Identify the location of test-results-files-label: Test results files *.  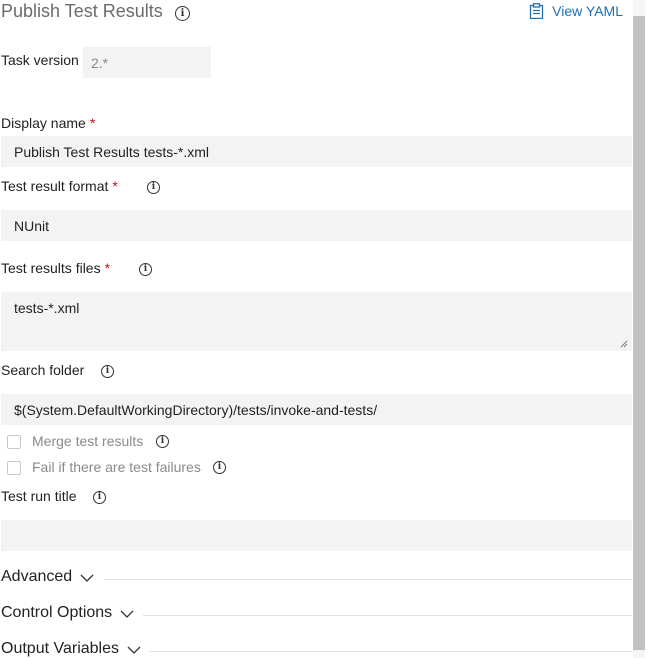
(55, 268).